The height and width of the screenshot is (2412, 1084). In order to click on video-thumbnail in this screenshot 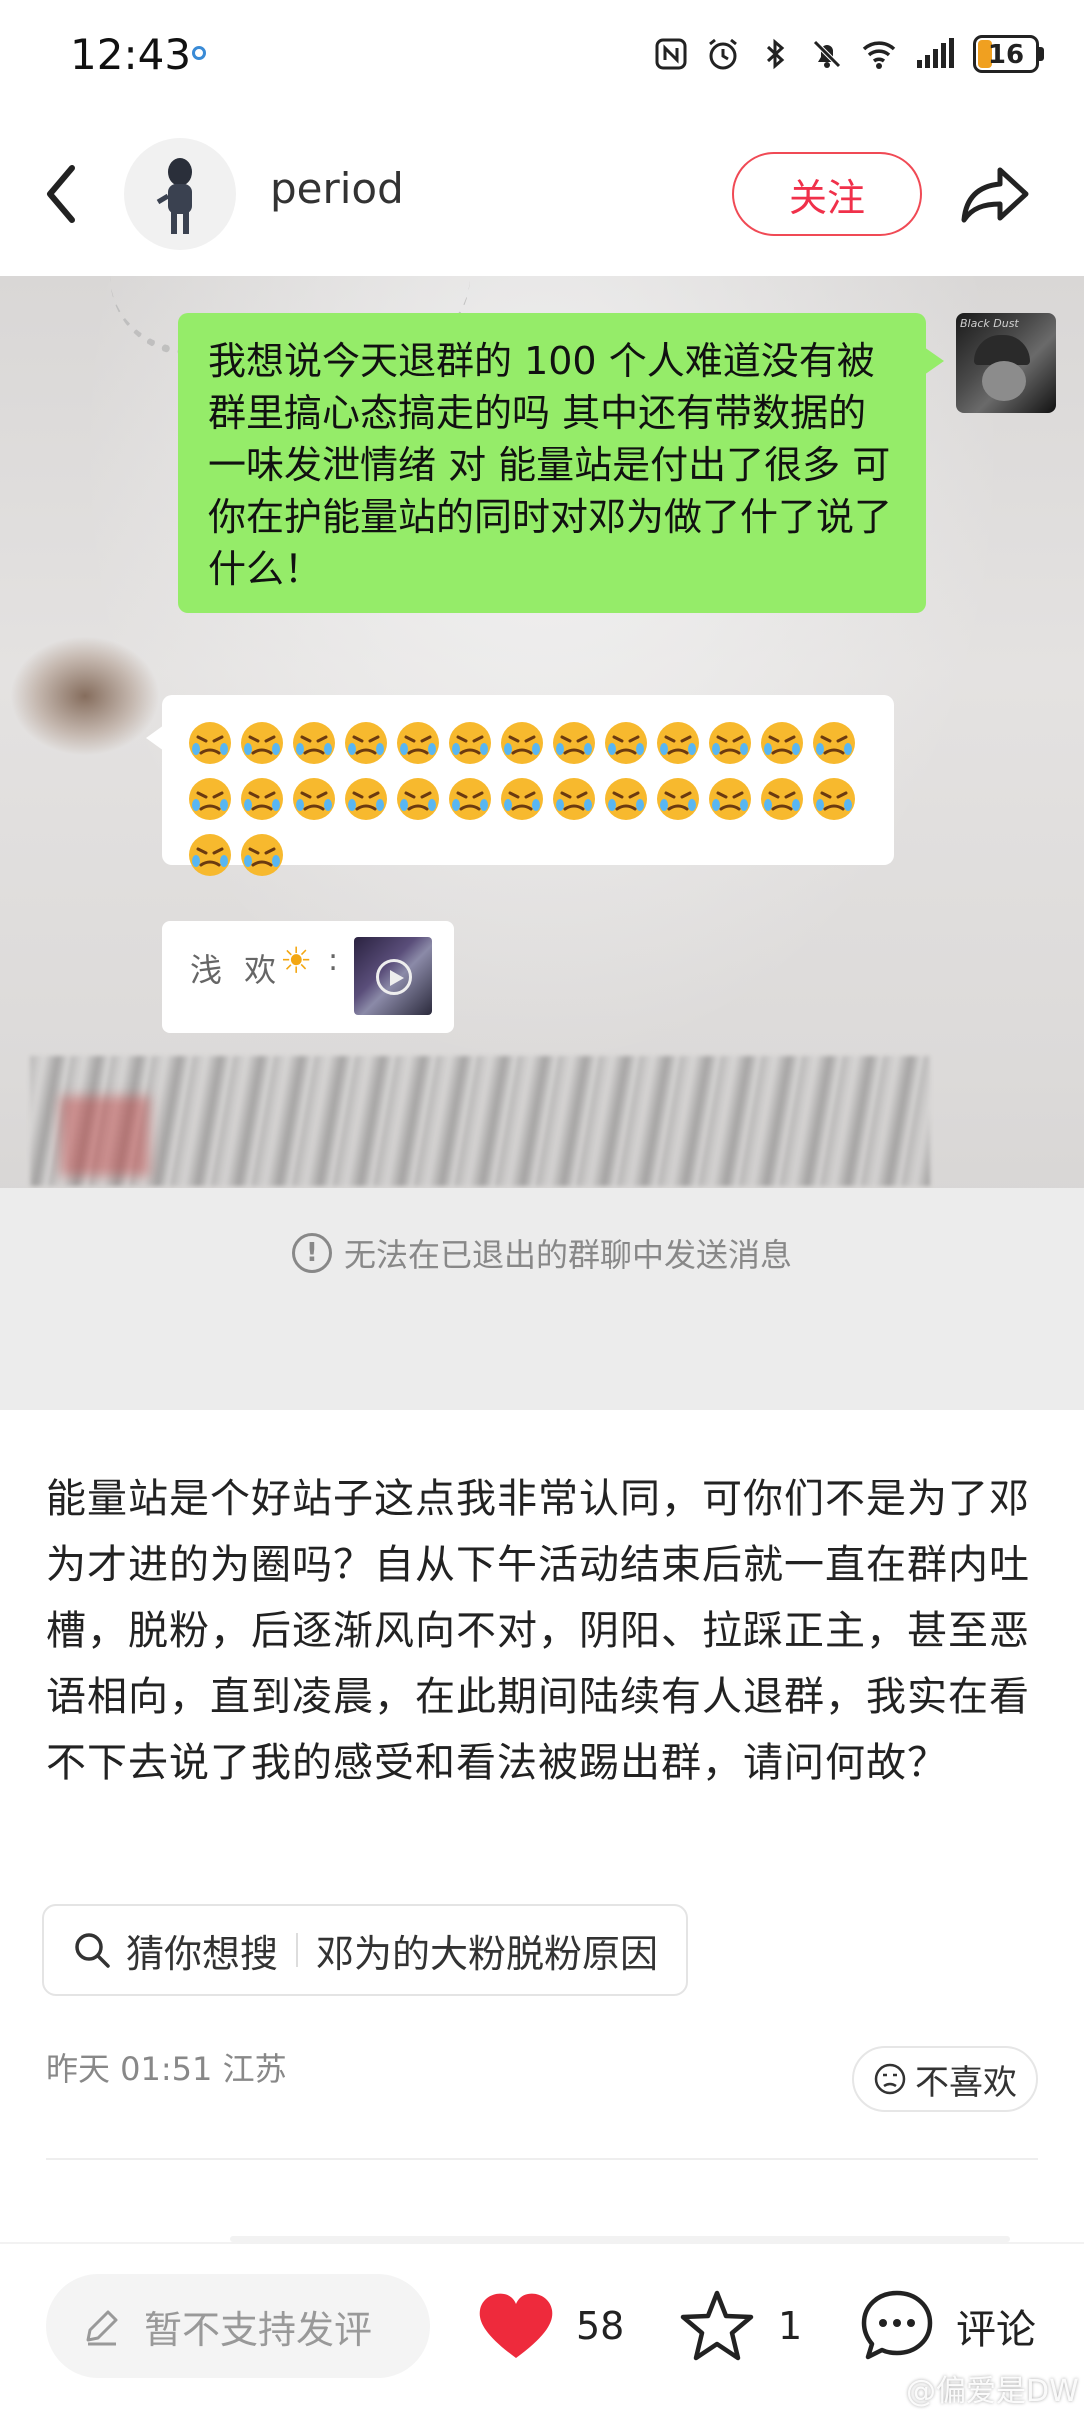, I will do `click(393, 976)`.